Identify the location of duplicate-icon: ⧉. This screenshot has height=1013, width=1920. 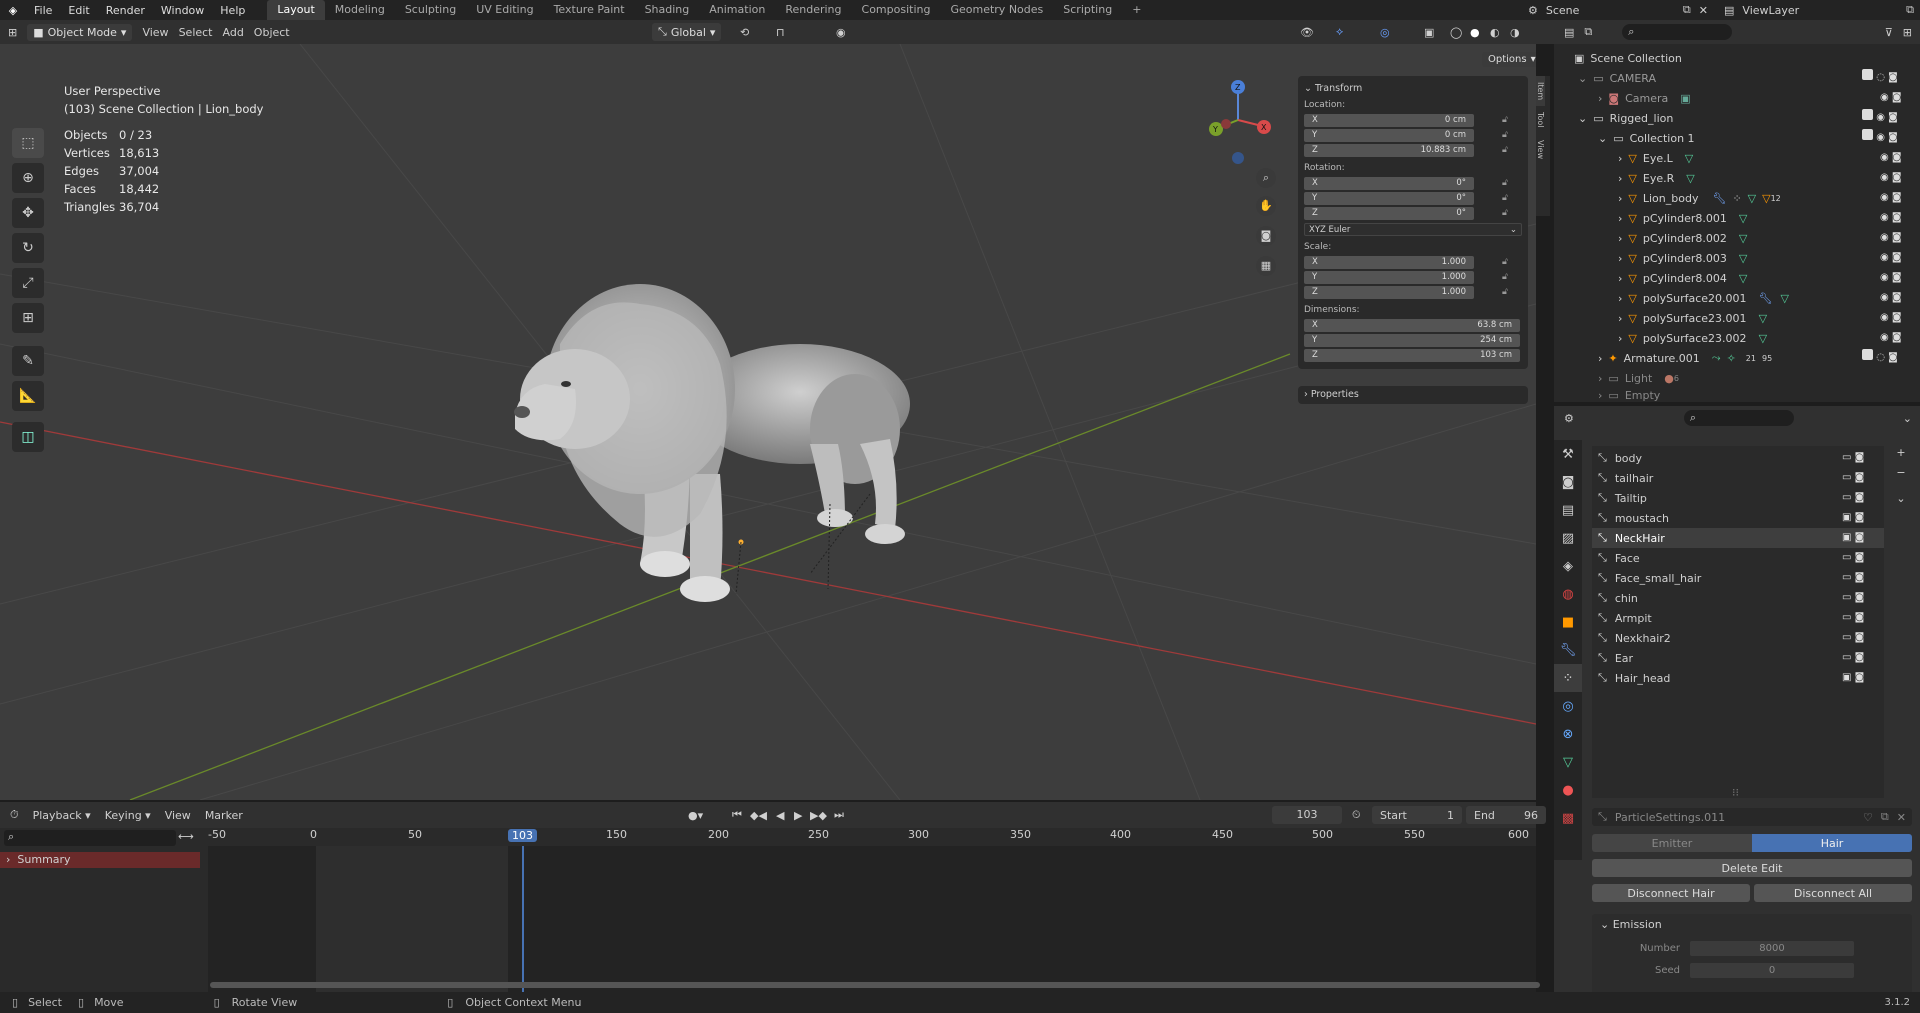
(1885, 817).